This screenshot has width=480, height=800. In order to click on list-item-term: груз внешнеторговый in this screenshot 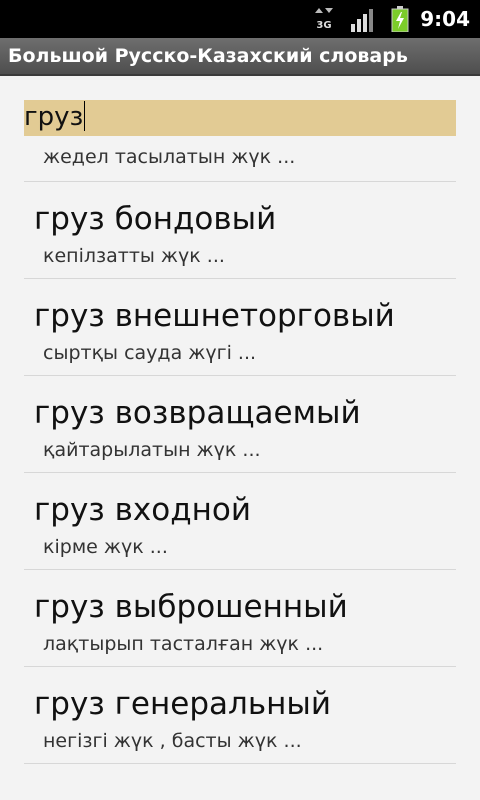, I will do `click(214, 316)`.